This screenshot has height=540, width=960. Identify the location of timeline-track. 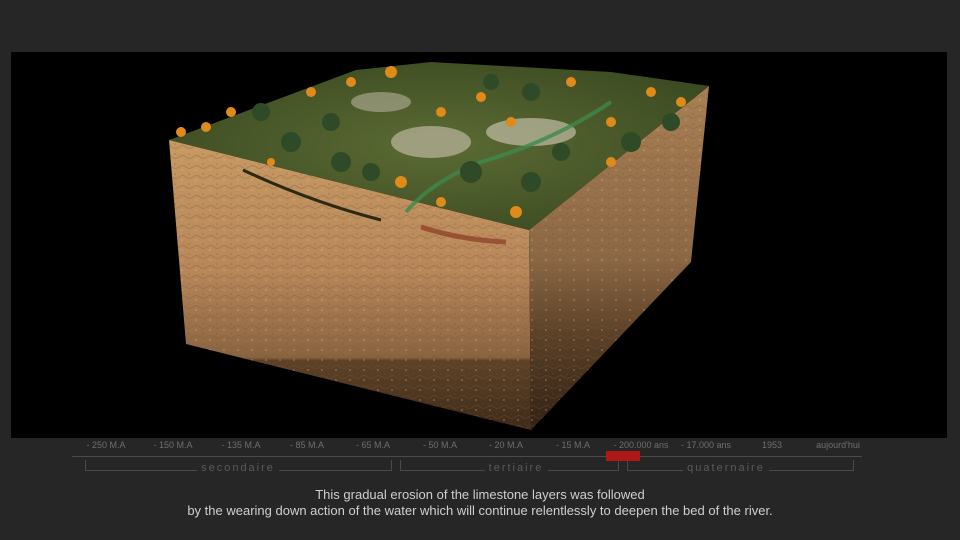
(467, 456).